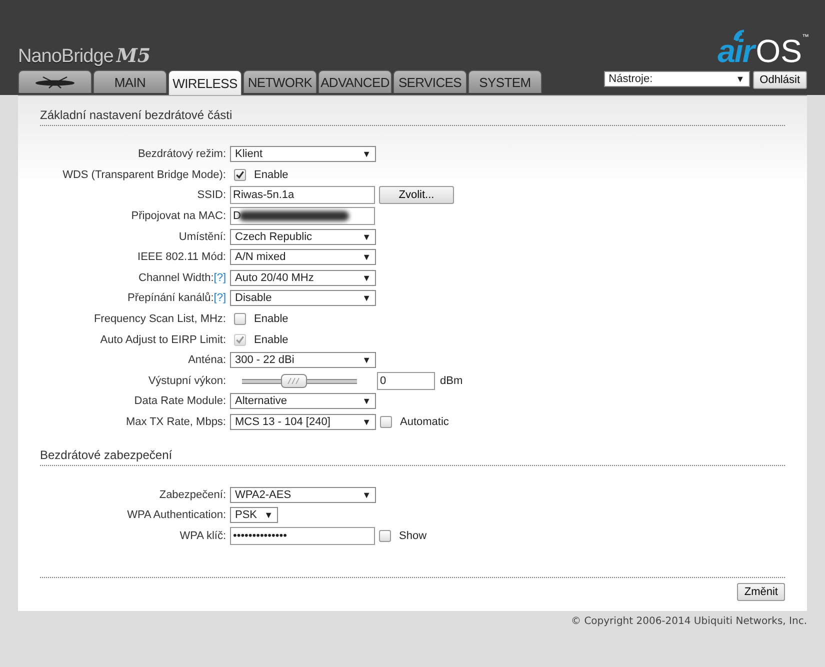  What do you see at coordinates (303, 298) in the screenshot?
I see `select-field: Disable ▼` at bounding box center [303, 298].